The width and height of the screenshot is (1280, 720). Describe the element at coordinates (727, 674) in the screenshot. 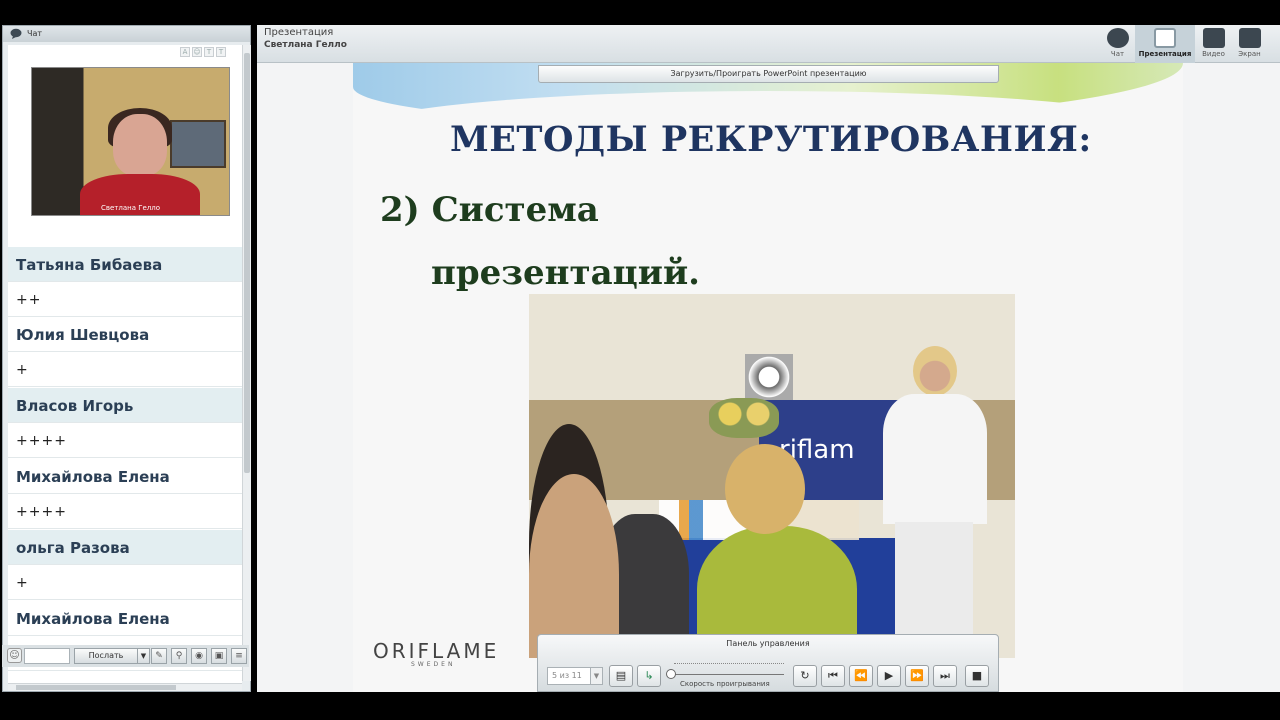

I see `speed-slider-track` at that location.